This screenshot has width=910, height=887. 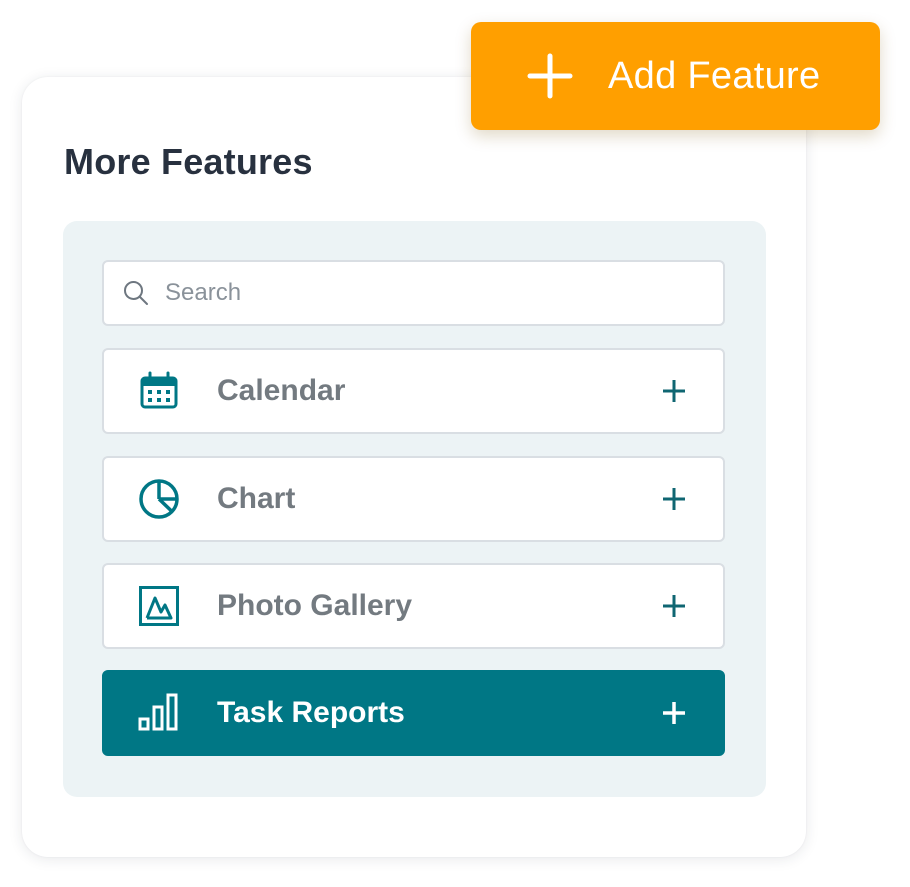 I want to click on add-feature-button: Add Feature, so click(x=675, y=76).